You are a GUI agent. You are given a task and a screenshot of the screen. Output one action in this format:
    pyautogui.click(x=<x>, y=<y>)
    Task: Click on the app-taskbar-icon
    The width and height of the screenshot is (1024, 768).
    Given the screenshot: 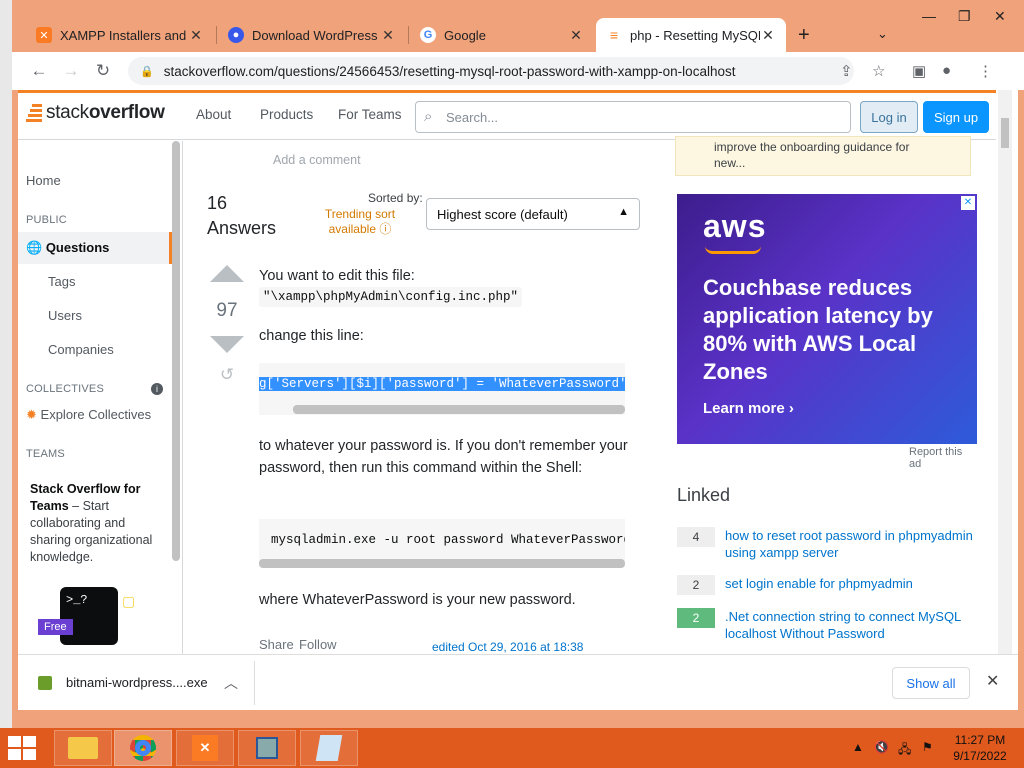 What is the action you would take?
    pyautogui.click(x=267, y=748)
    